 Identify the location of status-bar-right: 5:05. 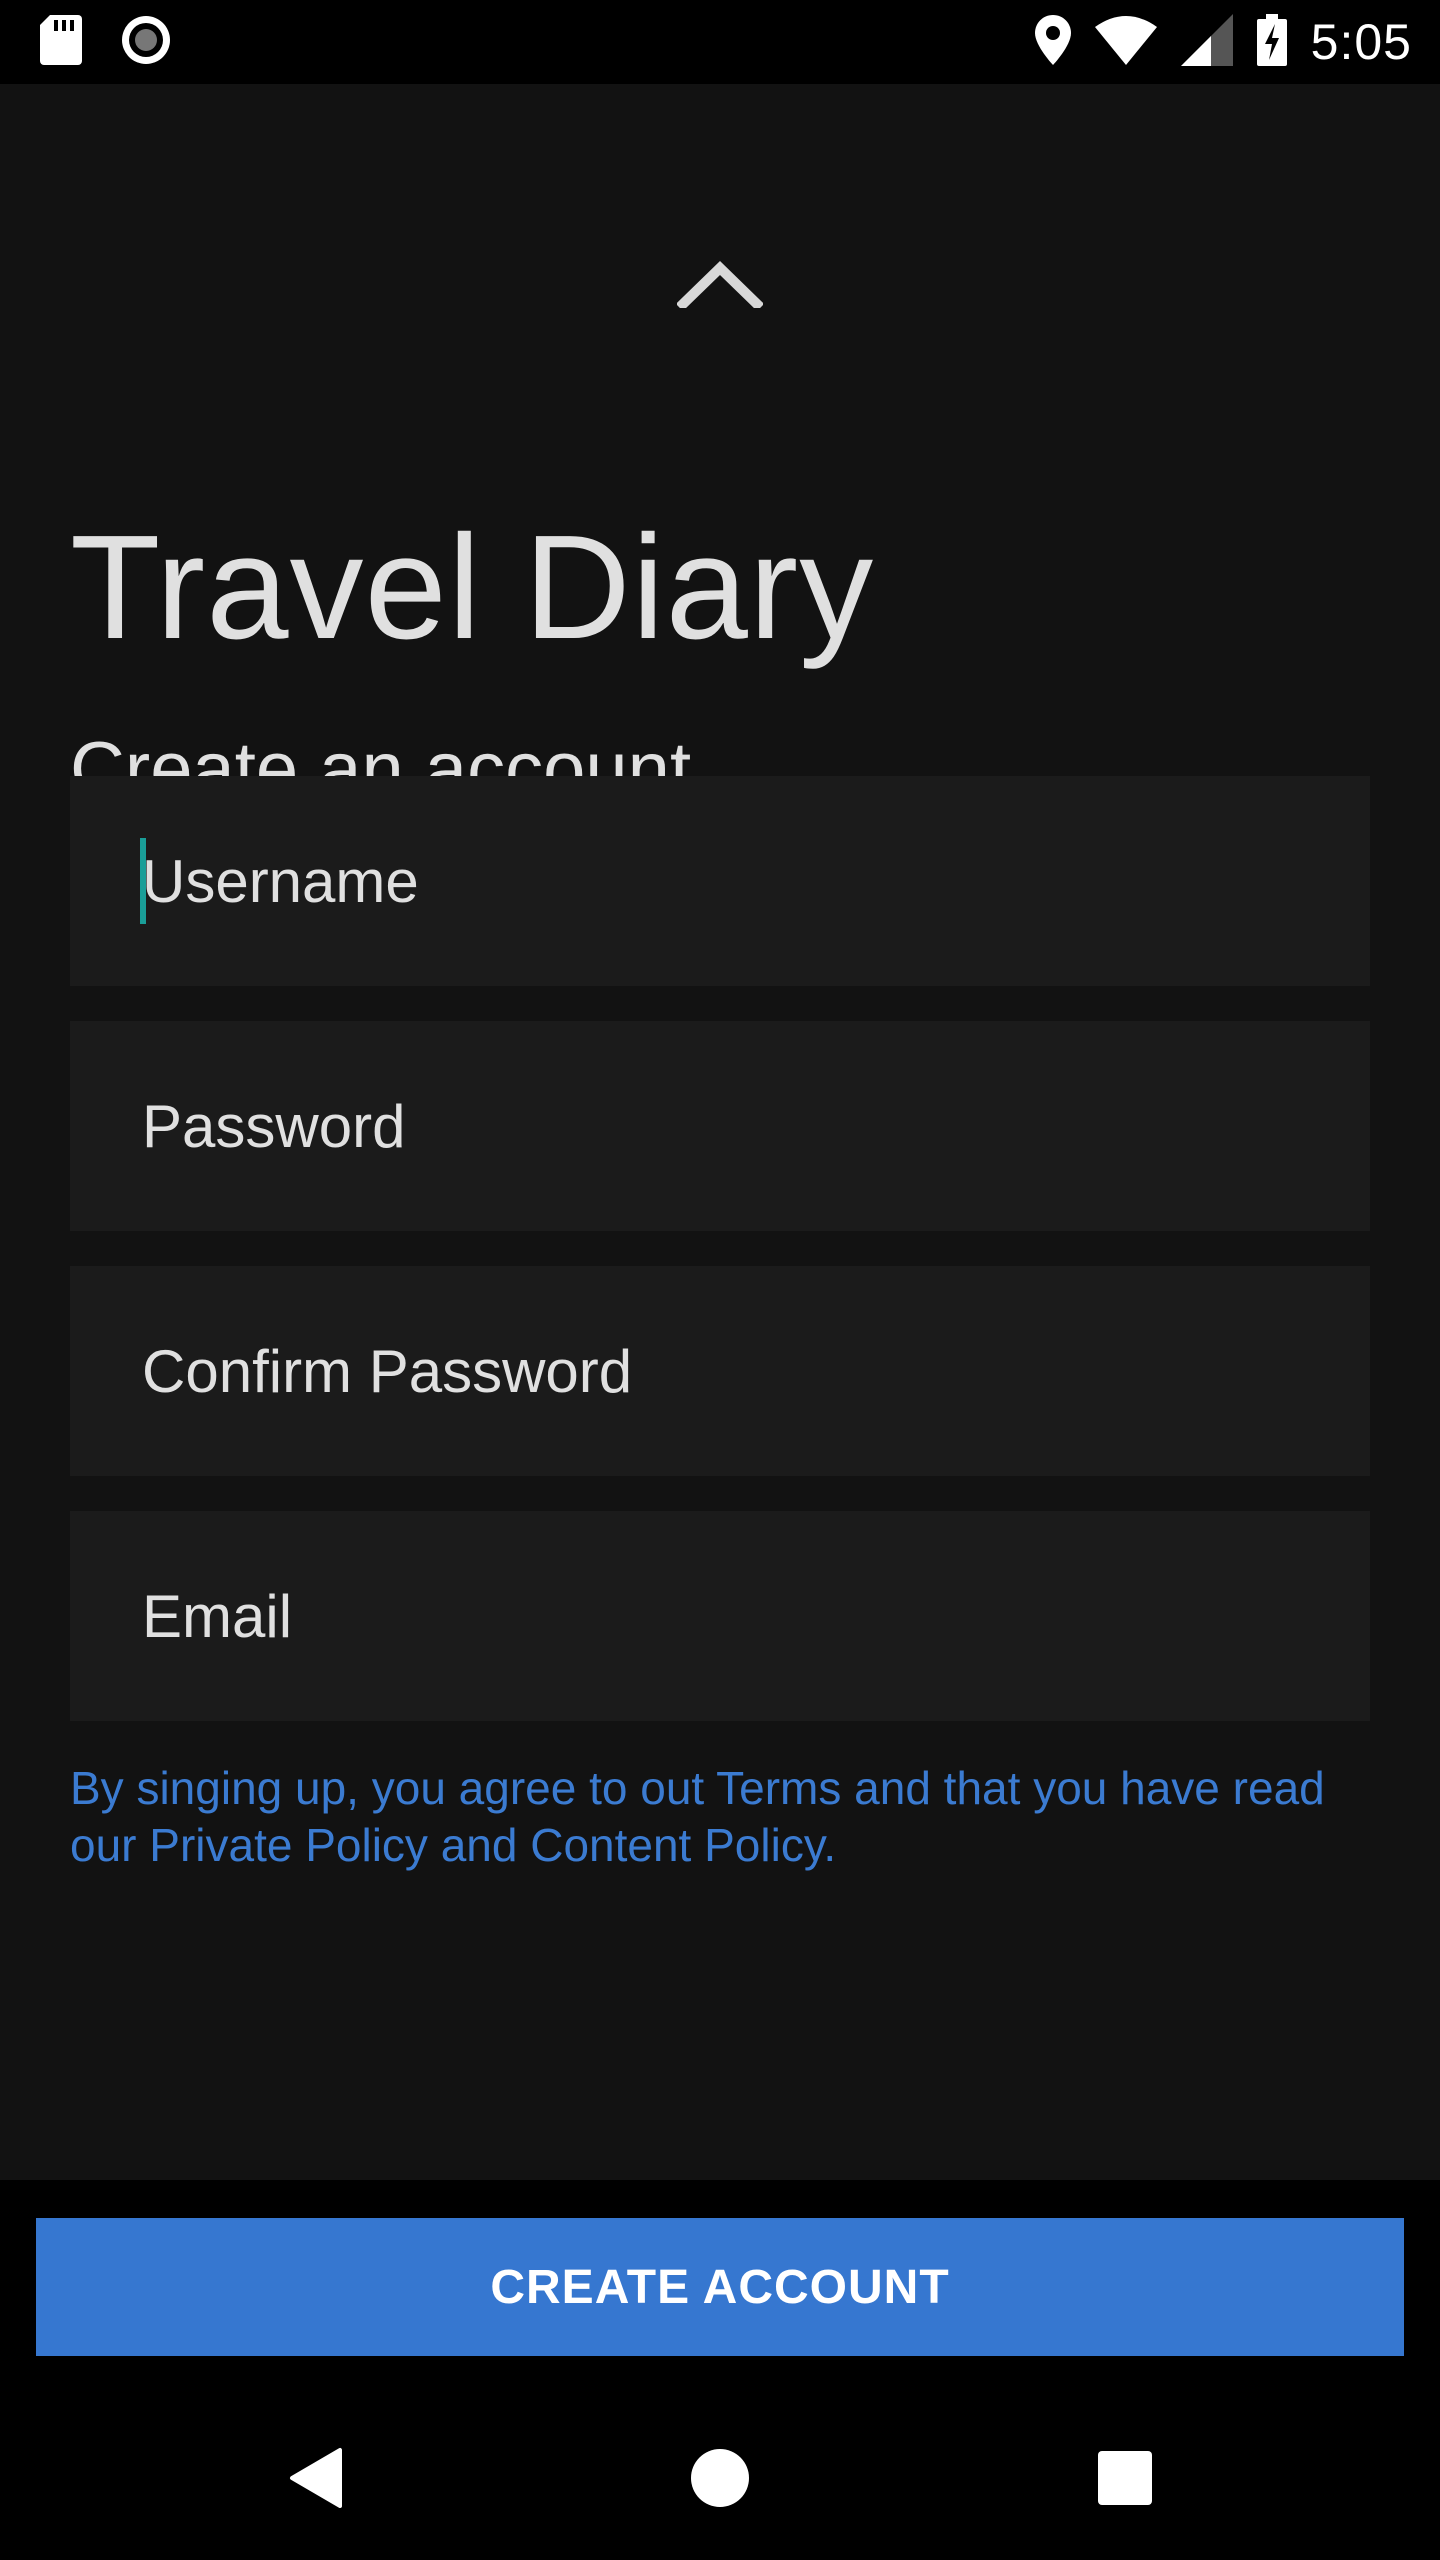
(1223, 42).